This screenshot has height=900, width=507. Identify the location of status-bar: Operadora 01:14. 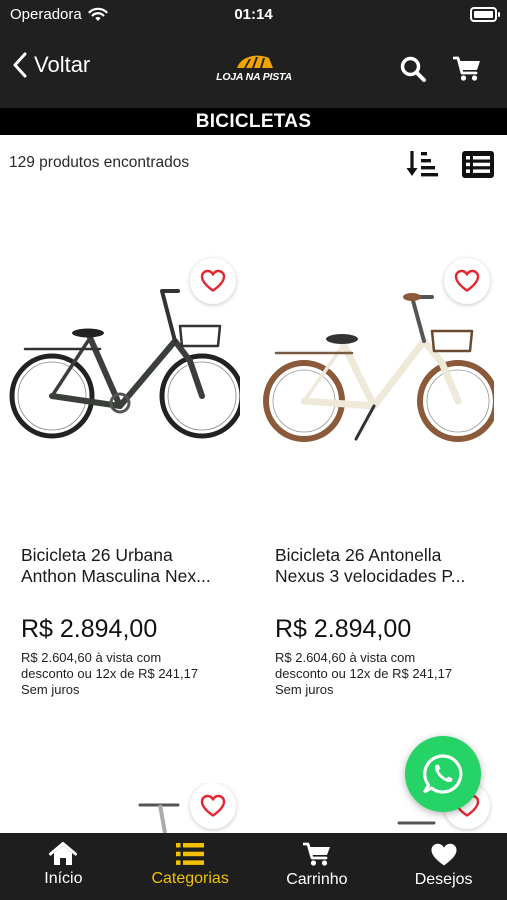
(253, 15).